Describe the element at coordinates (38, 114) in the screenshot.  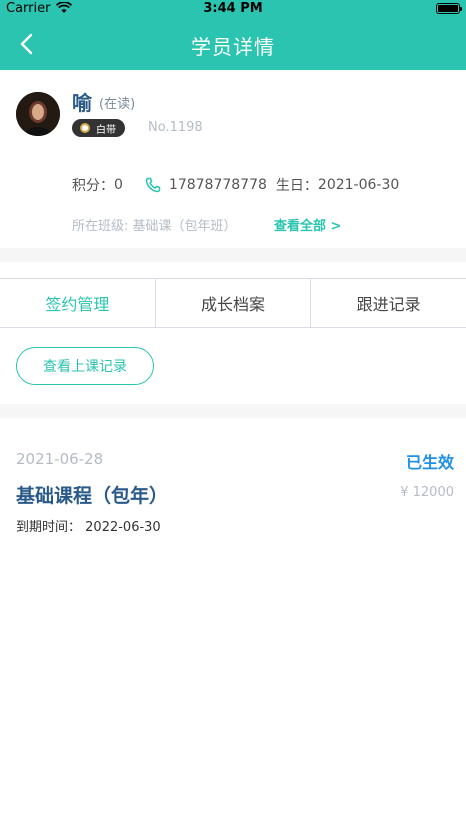
I see `avatar` at that location.